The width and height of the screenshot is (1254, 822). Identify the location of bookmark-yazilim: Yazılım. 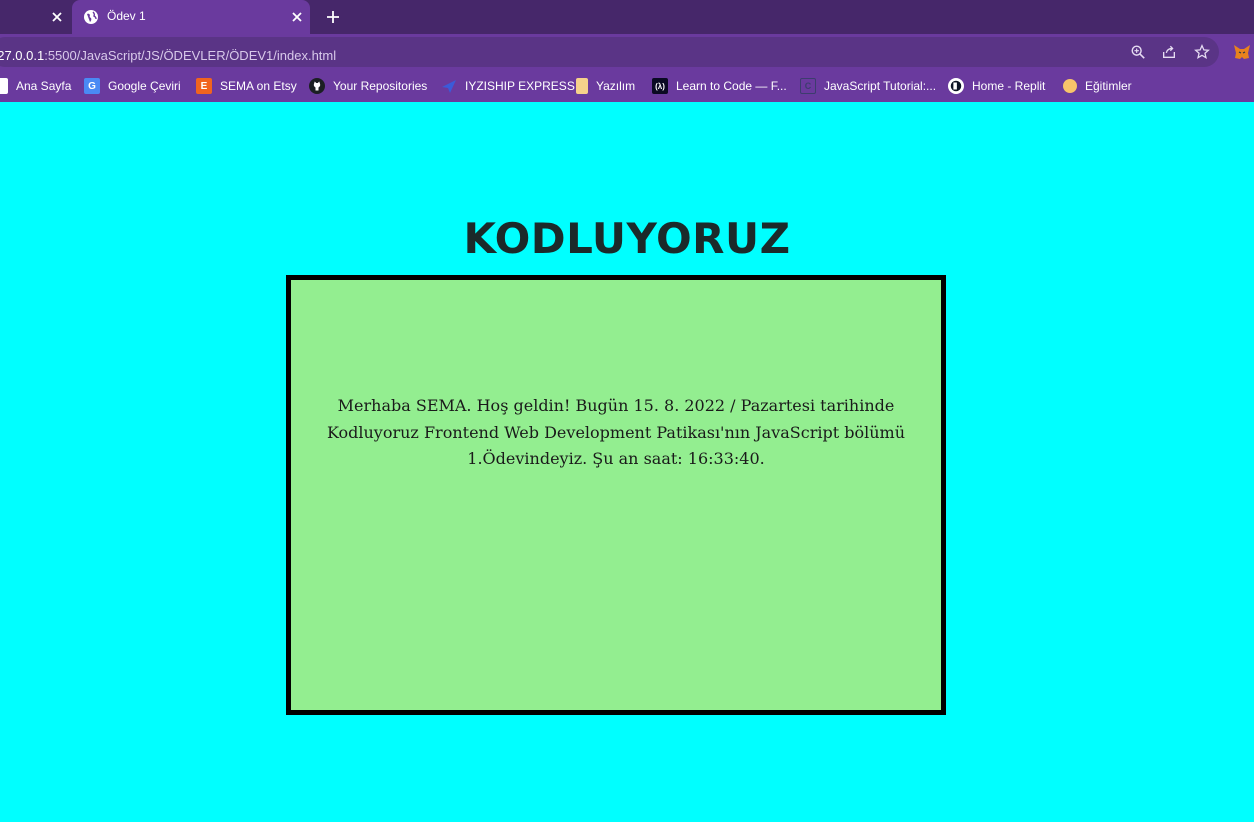
(605, 86).